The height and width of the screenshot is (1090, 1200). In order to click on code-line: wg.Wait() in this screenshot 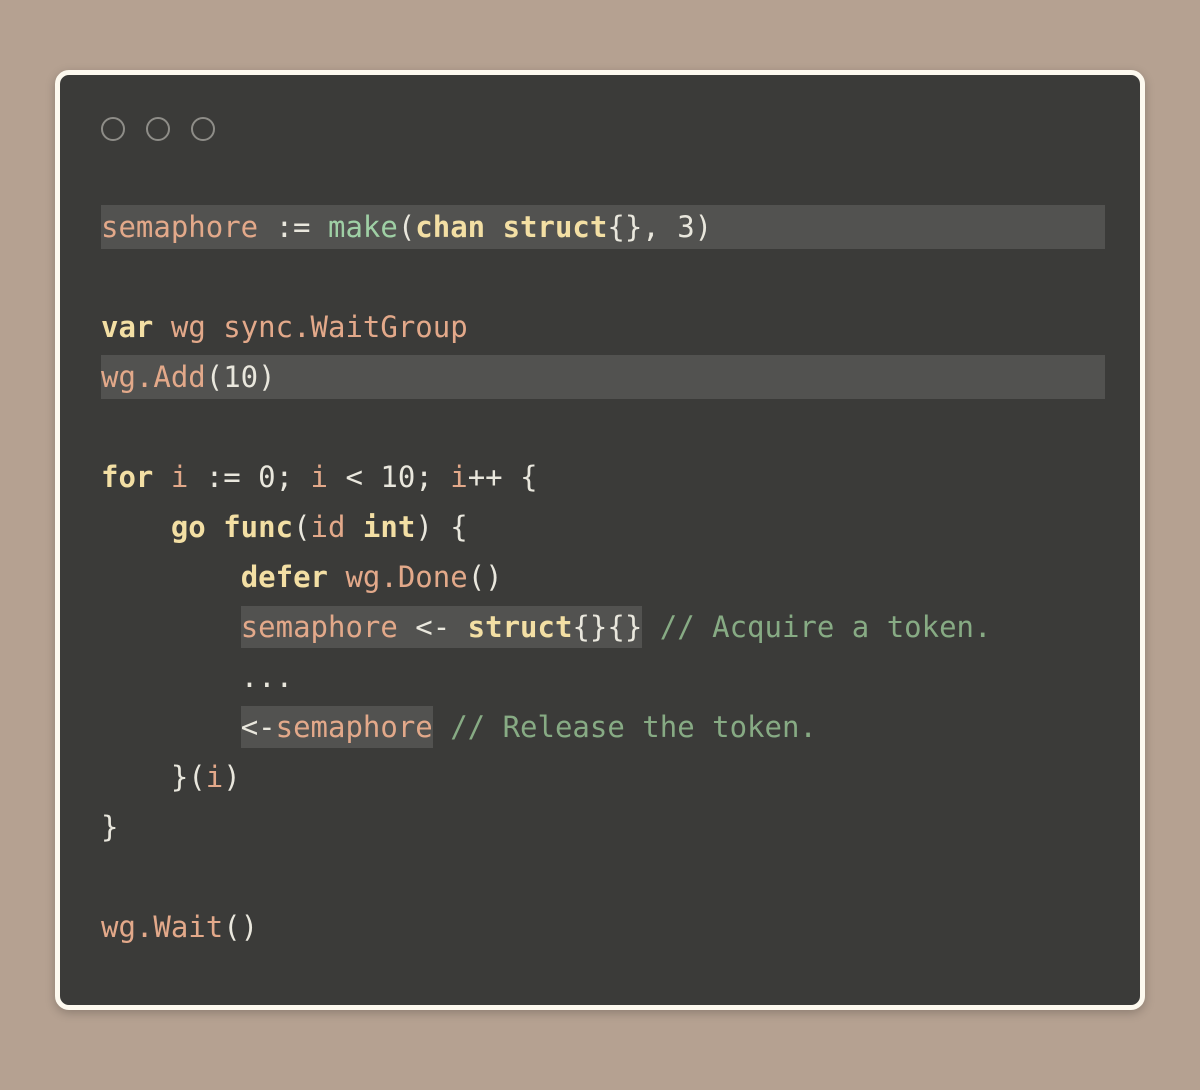, I will do `click(600, 927)`.